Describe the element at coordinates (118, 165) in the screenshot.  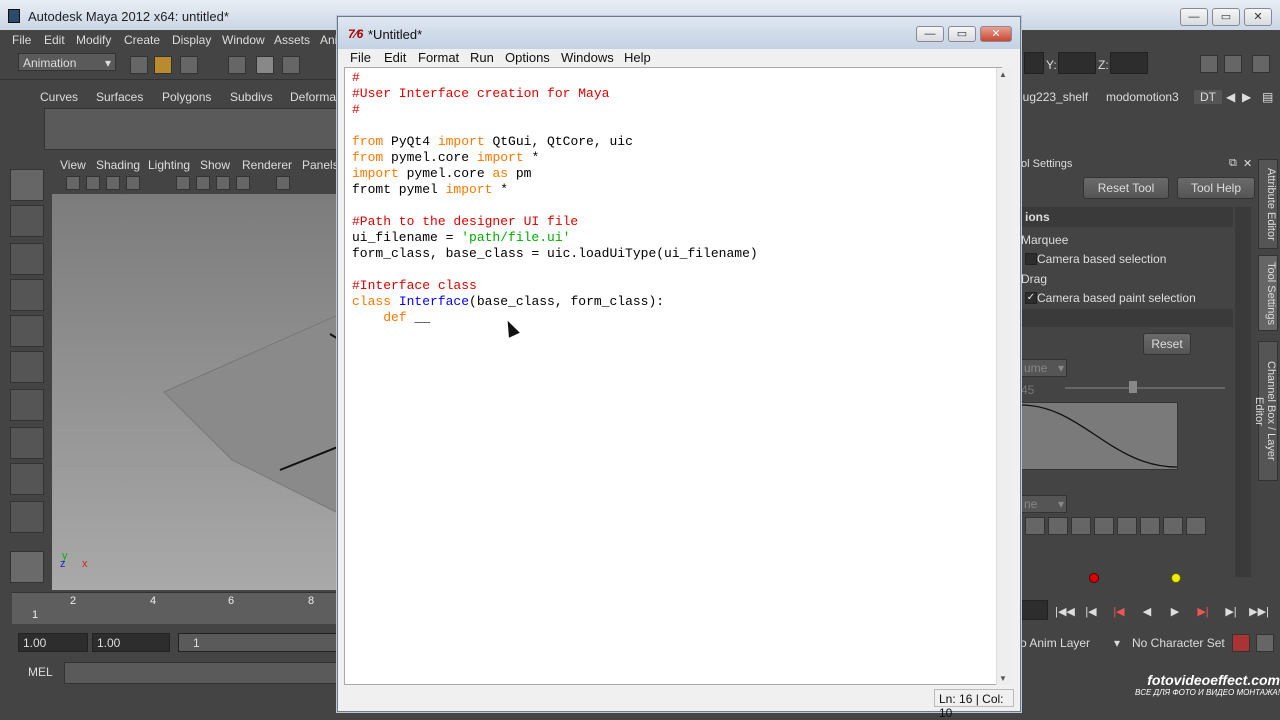
I see `viewport-menu-shading: Shading` at that location.